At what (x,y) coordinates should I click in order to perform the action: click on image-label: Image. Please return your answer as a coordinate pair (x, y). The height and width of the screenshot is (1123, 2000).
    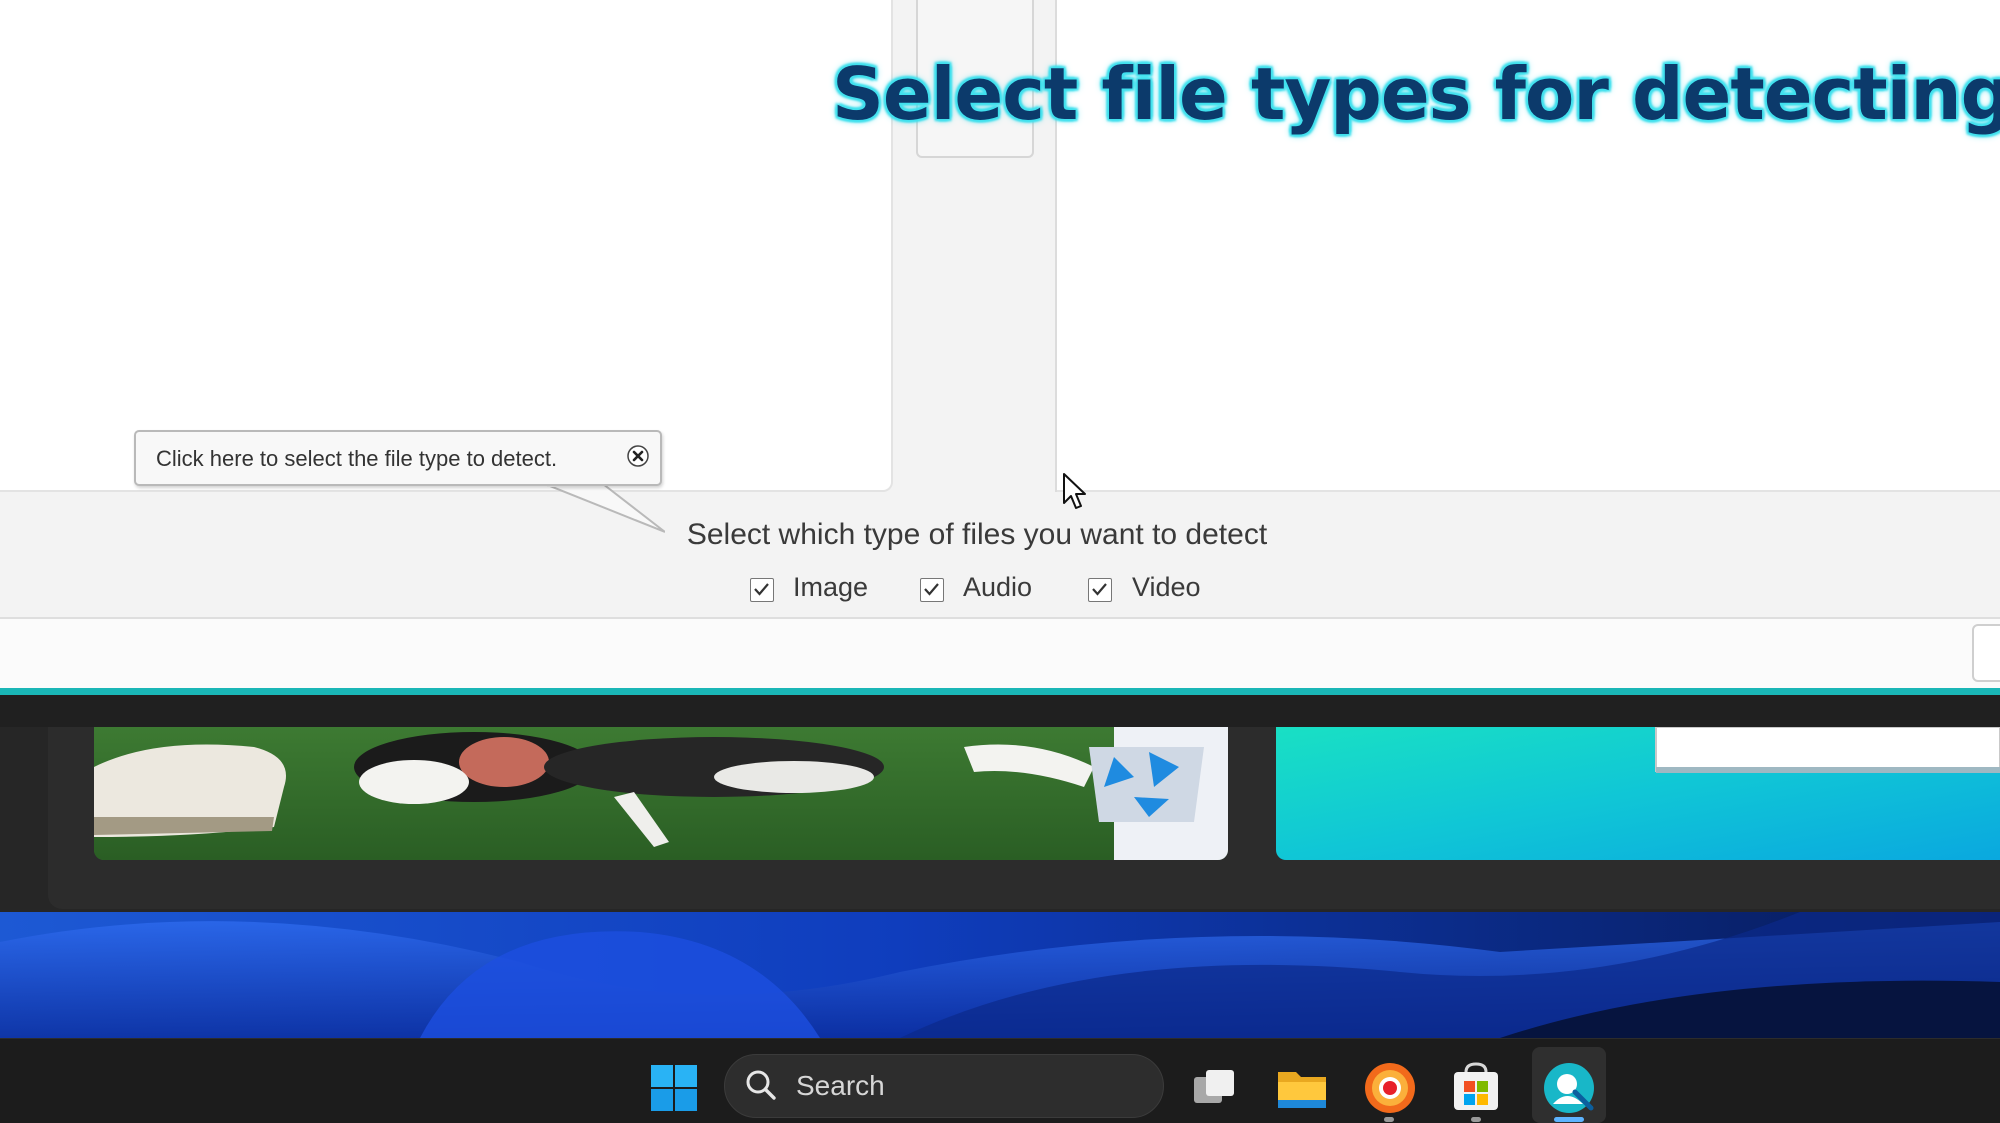
    Looking at the image, I should click on (830, 587).